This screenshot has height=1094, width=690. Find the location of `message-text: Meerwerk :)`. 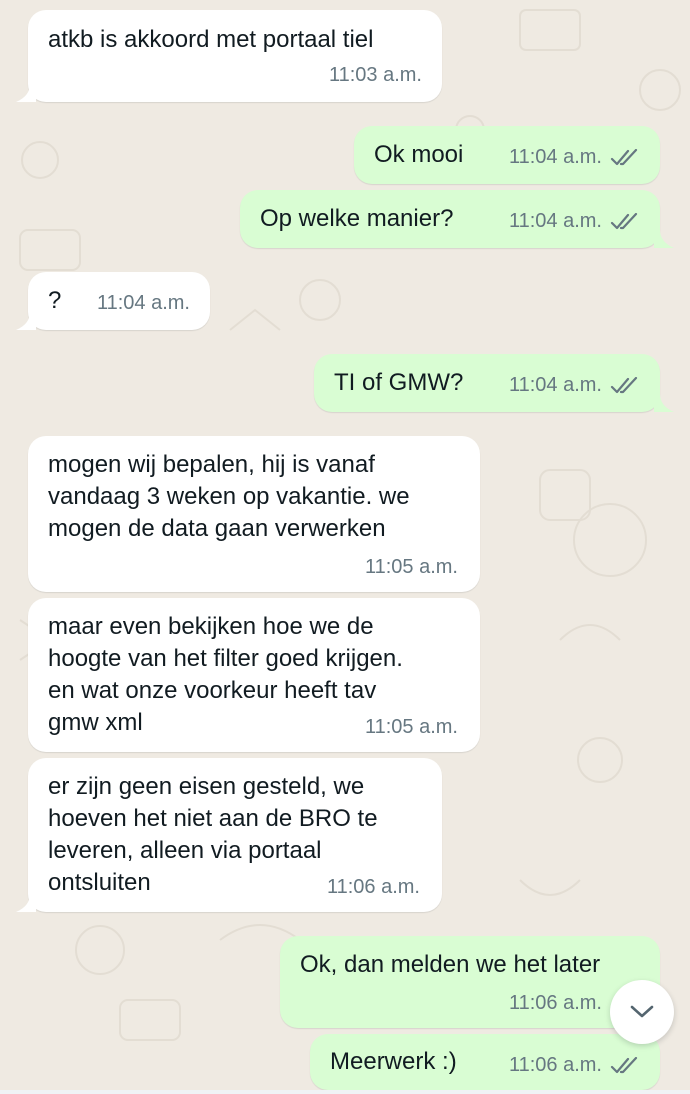

message-text: Meerwerk :) is located at coordinates (393, 1061).